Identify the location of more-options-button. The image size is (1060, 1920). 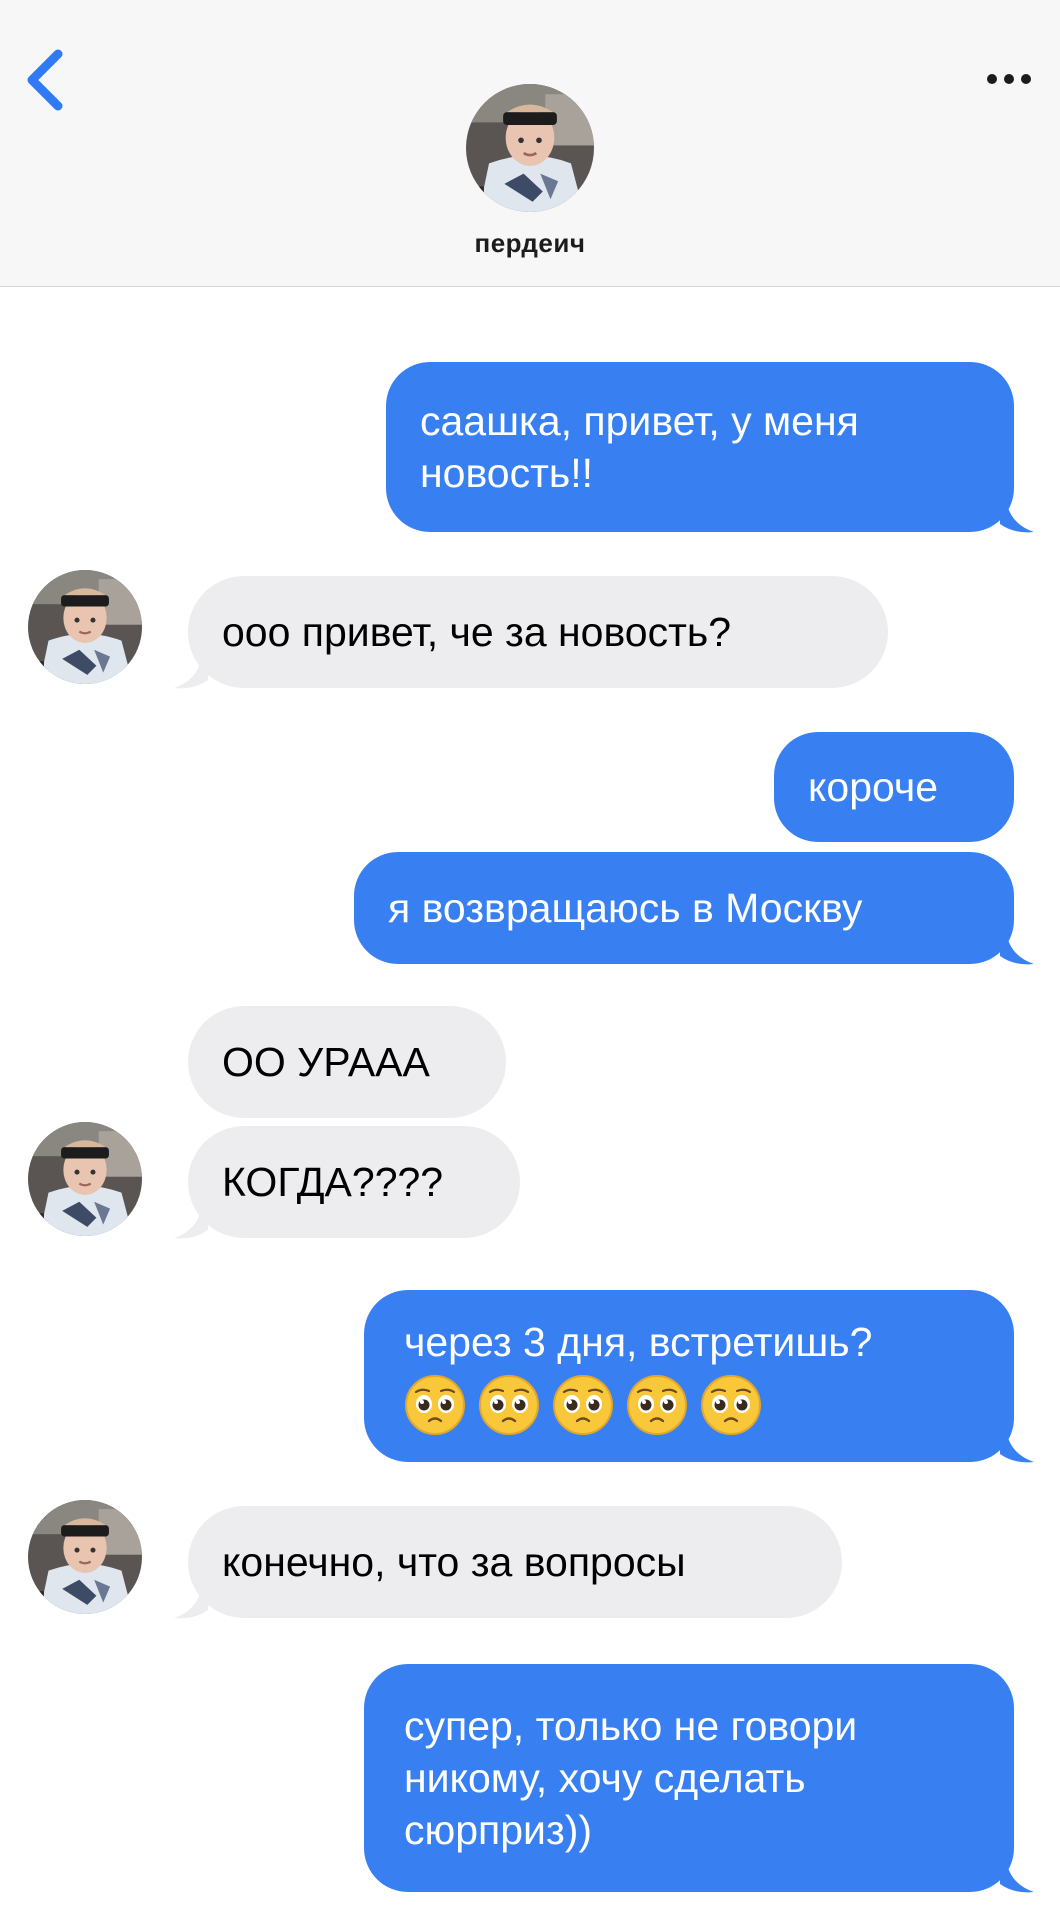
(1009, 79).